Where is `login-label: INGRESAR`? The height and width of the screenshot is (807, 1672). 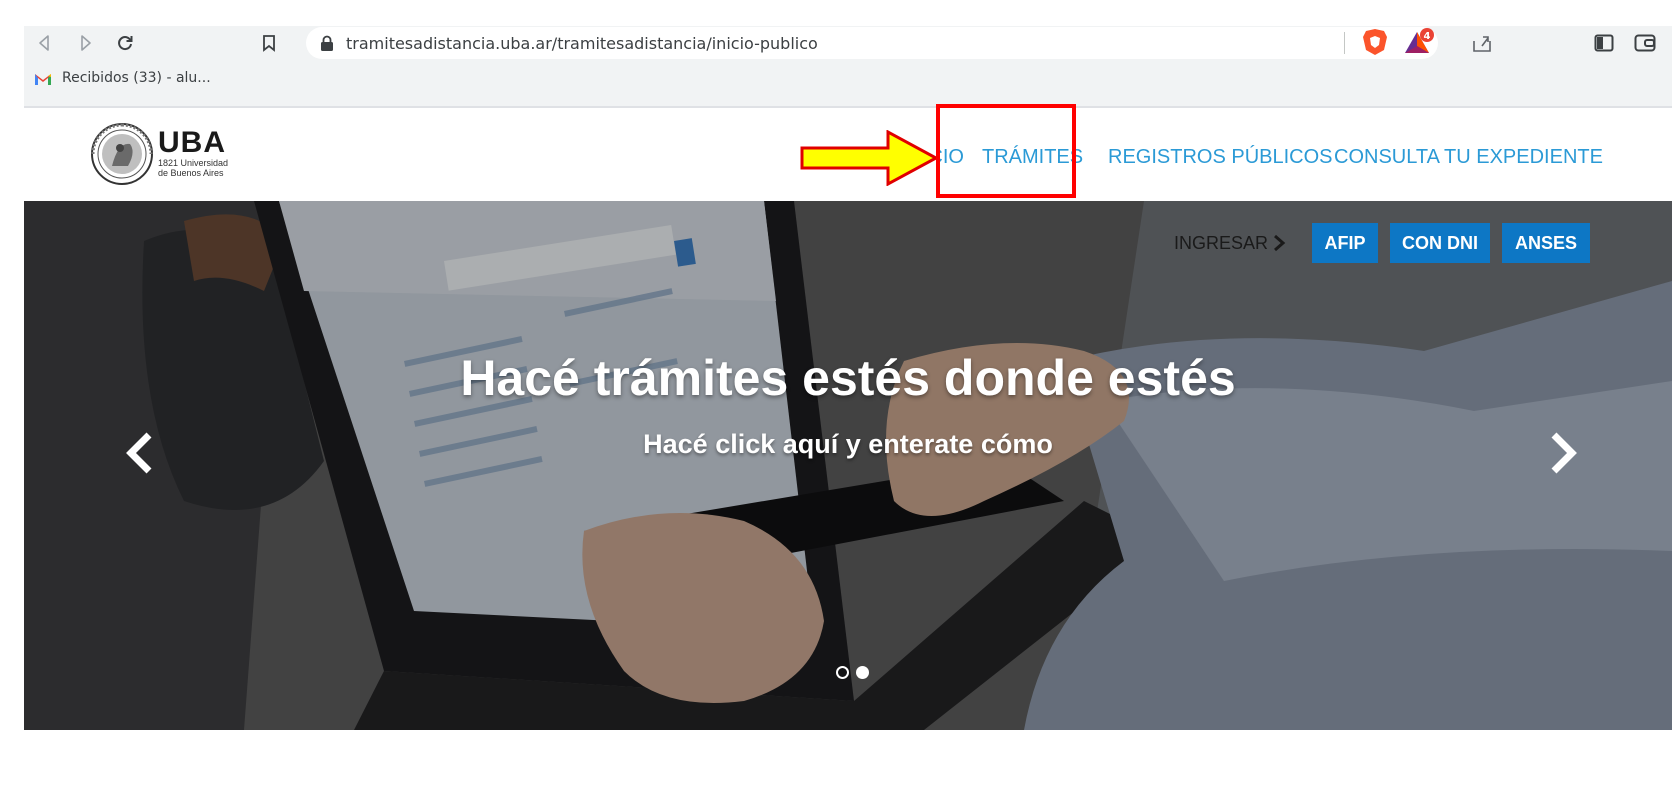 login-label: INGRESAR is located at coordinates (1221, 243).